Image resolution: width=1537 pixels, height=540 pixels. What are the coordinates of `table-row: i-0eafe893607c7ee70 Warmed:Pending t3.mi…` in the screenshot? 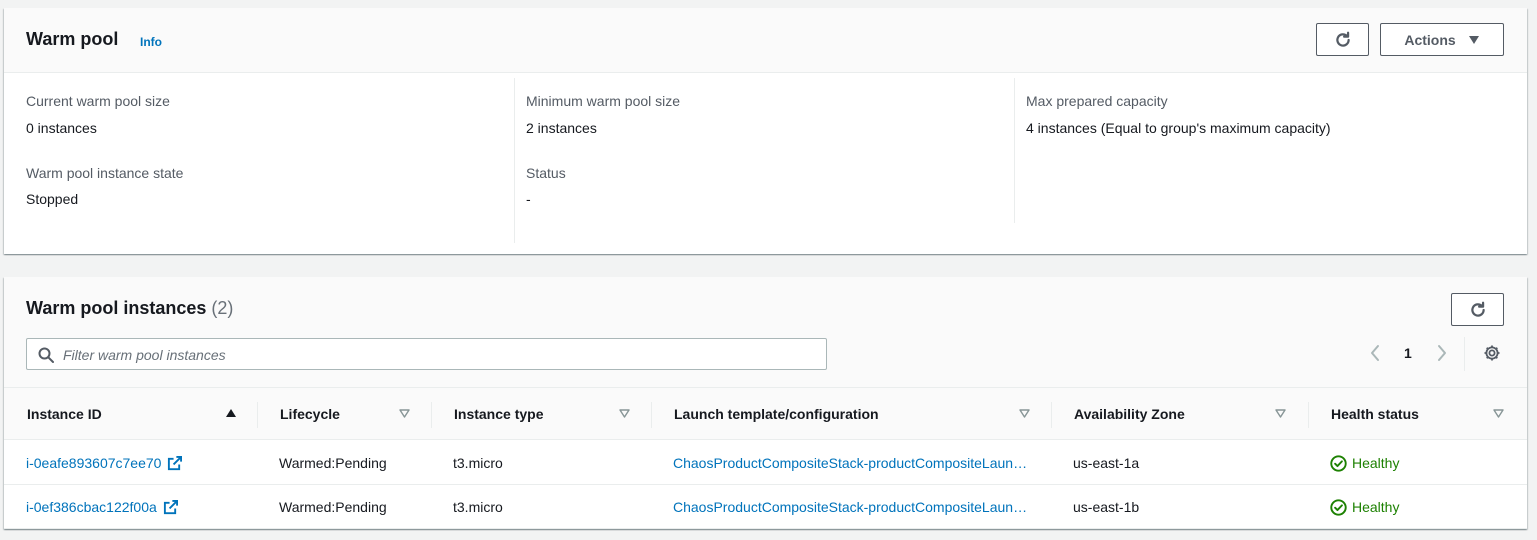 It's located at (765, 463).